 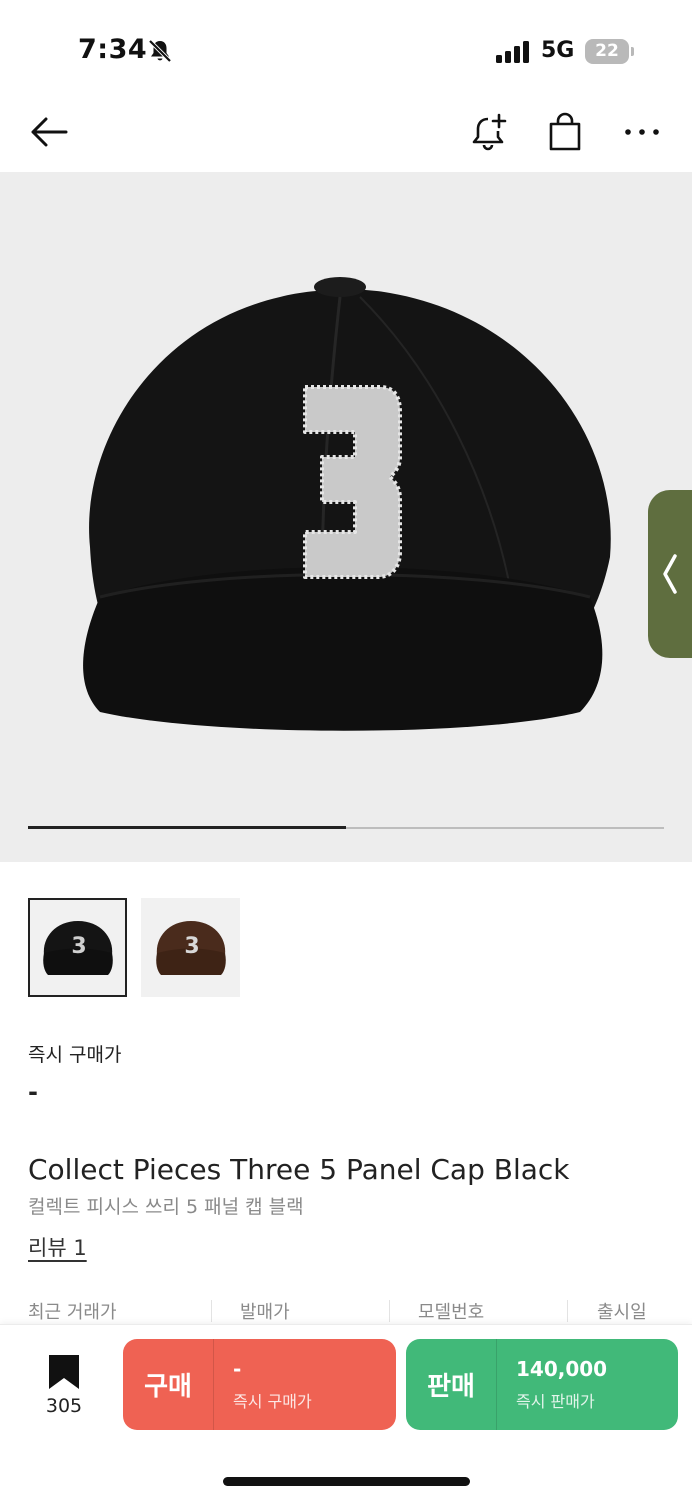 I want to click on thumbnail-brown: 3, so click(x=190, y=947).